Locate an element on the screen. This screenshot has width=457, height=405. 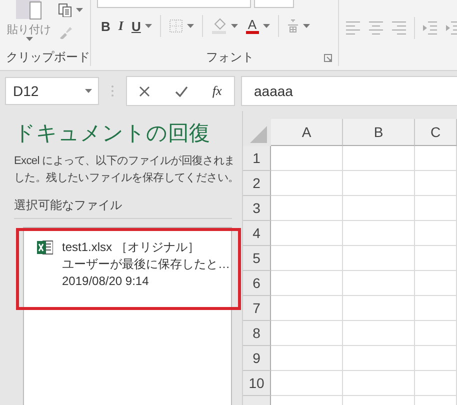
column-header: A is located at coordinates (307, 132).